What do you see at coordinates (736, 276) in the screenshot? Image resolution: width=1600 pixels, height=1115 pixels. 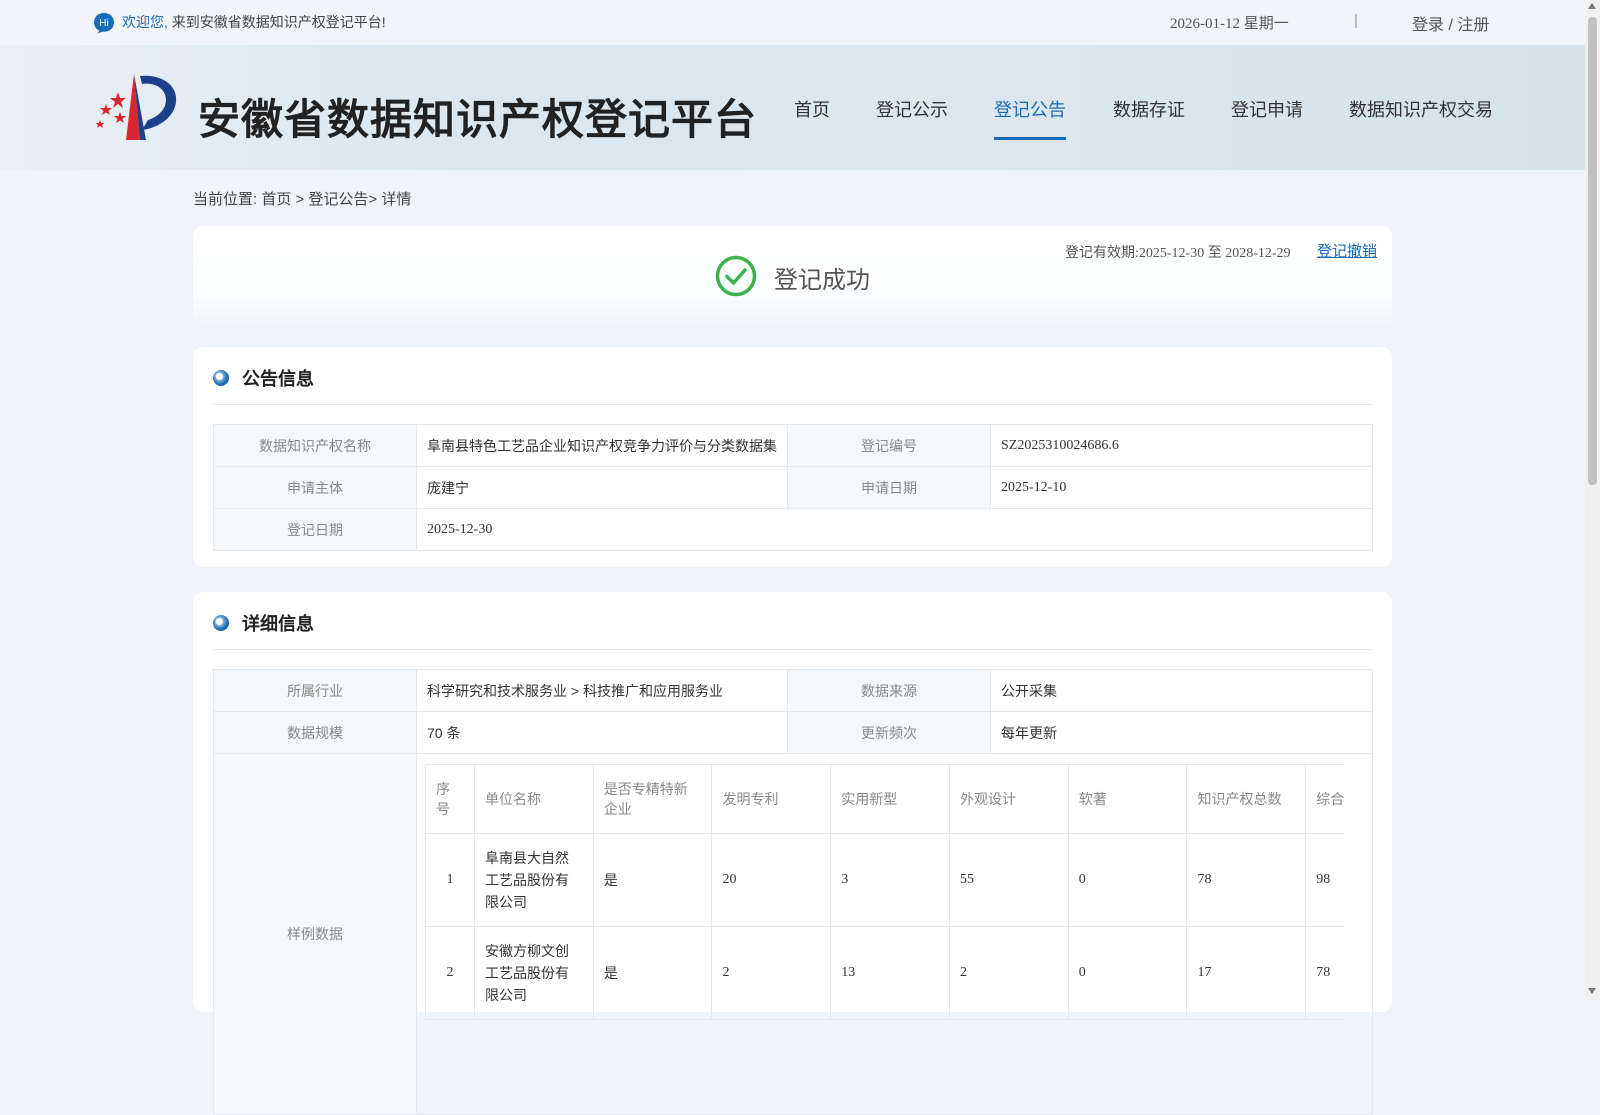 I see `success-check-icon` at bounding box center [736, 276].